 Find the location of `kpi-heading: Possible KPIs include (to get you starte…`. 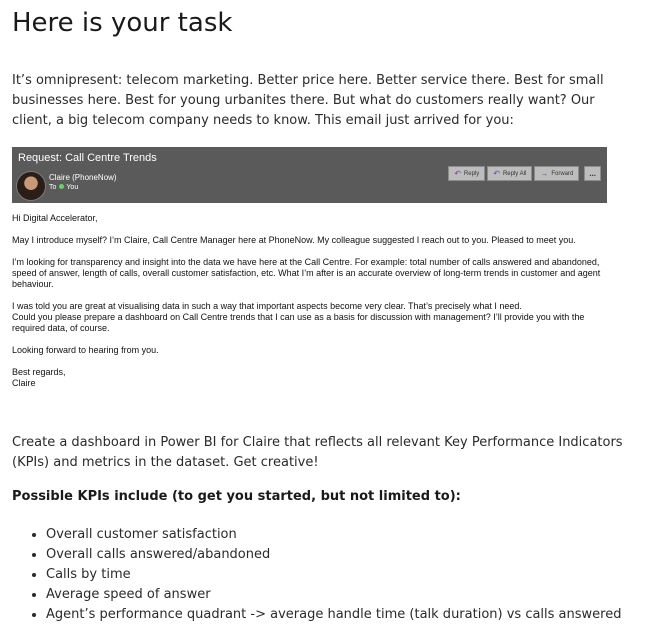

kpi-heading: Possible KPIs include (to get you starte… is located at coordinates (236, 496).